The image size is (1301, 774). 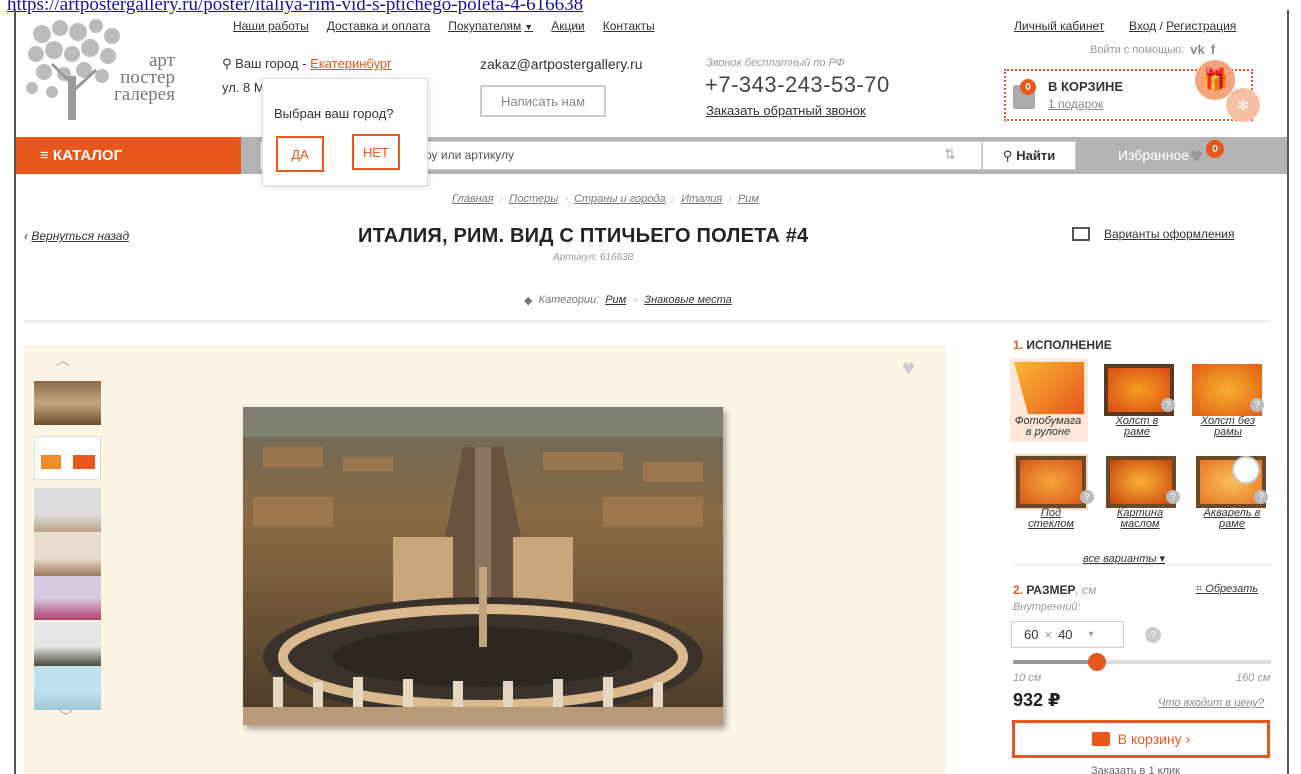 What do you see at coordinates (1051, 519) in the screenshot?
I see `option-label: Под стеклом` at bounding box center [1051, 519].